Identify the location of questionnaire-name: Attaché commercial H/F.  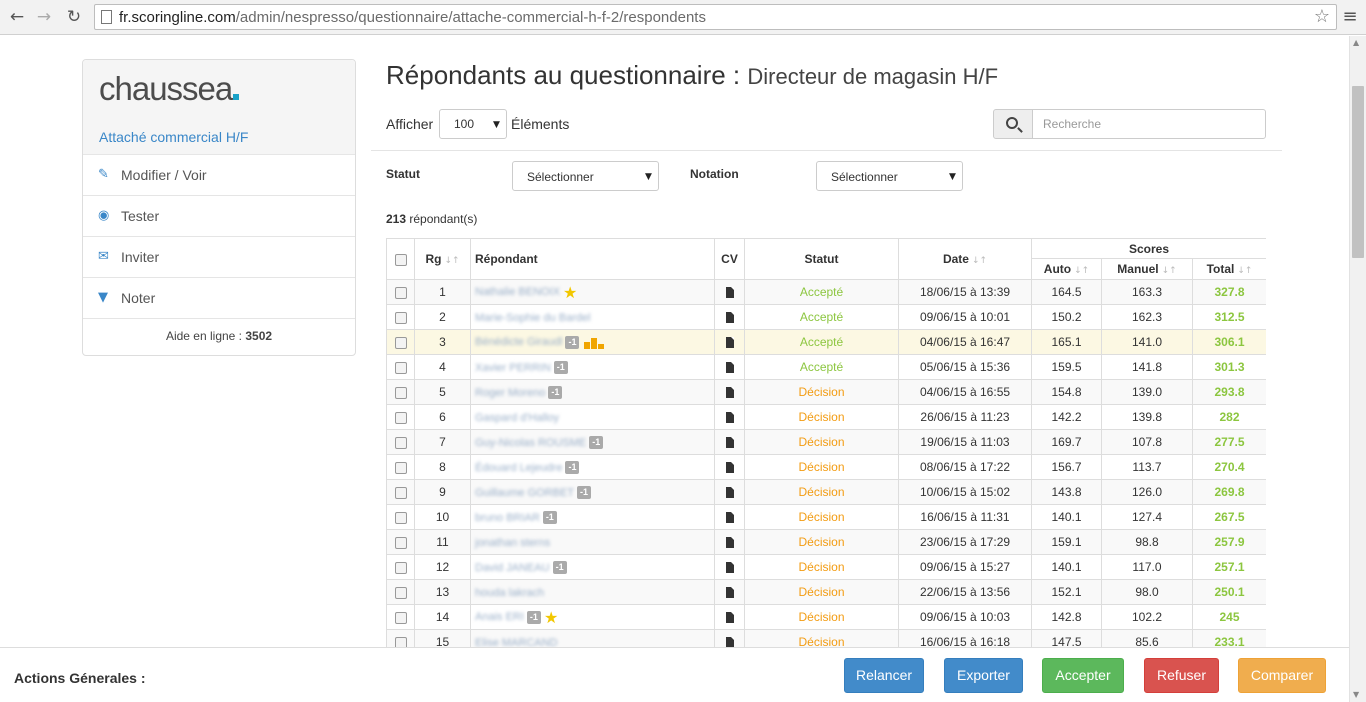
(173, 137).